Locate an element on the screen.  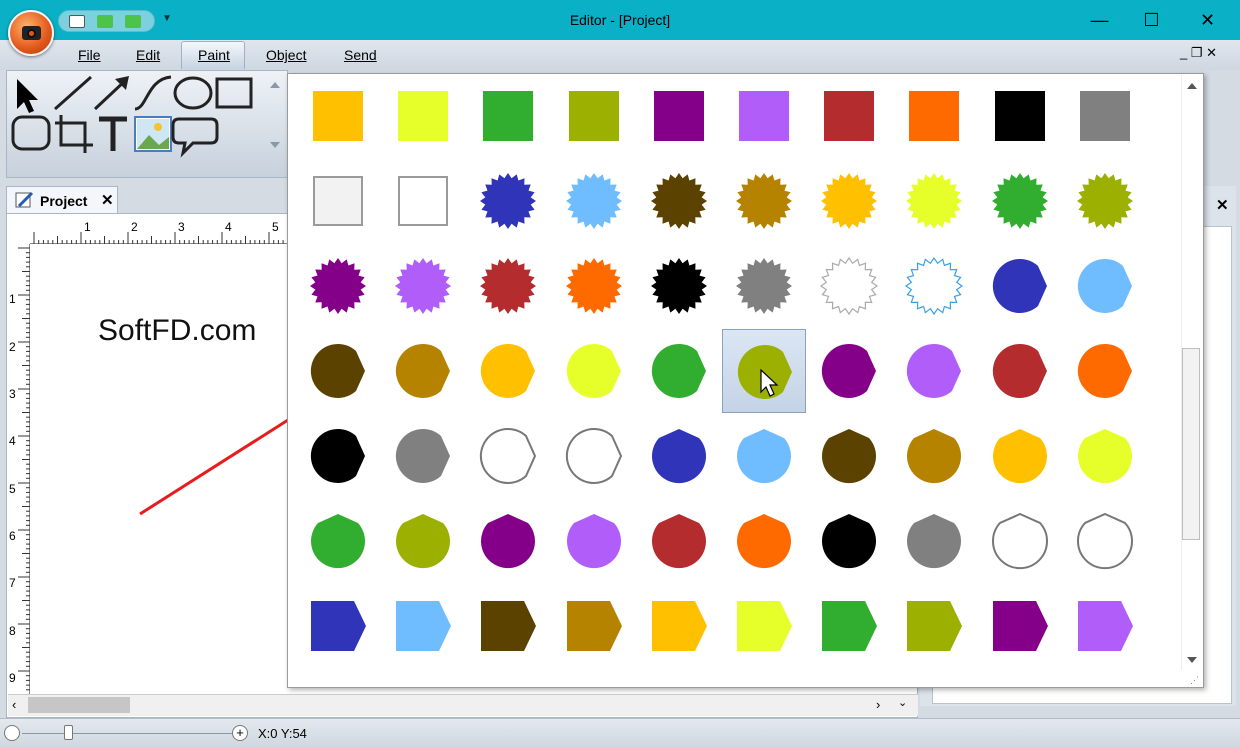
undo-icon is located at coordinates (105, 21).